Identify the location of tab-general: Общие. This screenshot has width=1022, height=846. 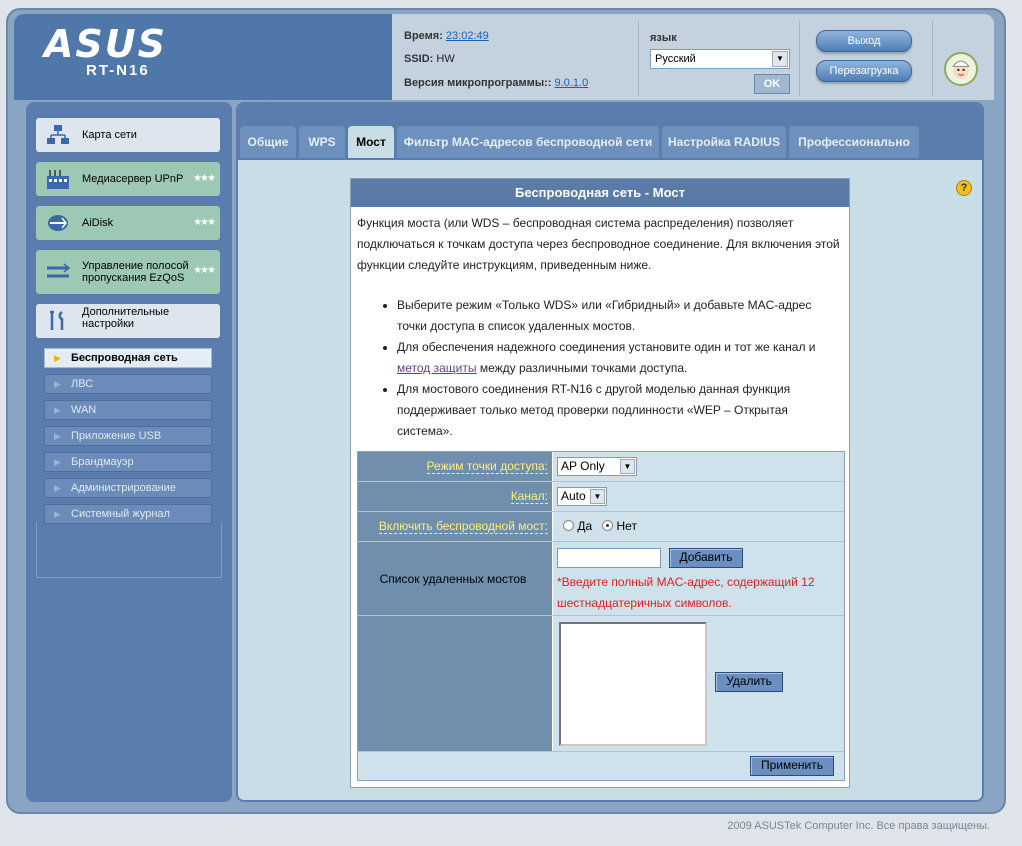
(268, 142).